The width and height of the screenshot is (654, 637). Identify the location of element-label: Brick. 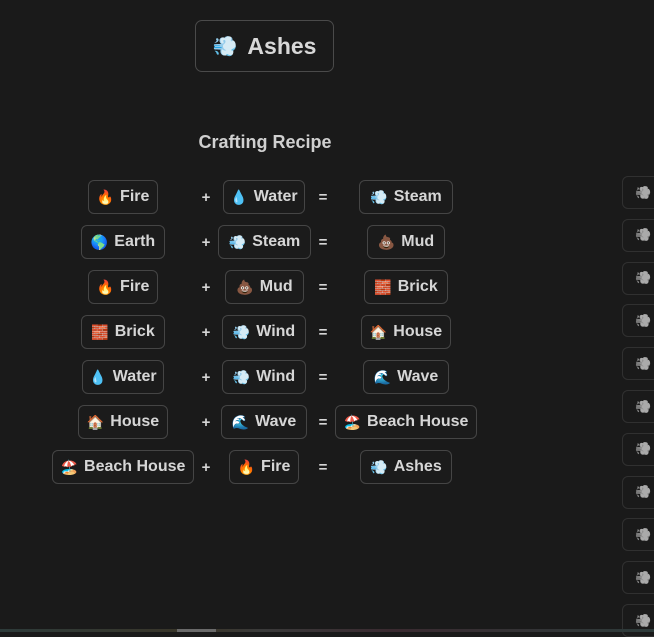
(417, 286).